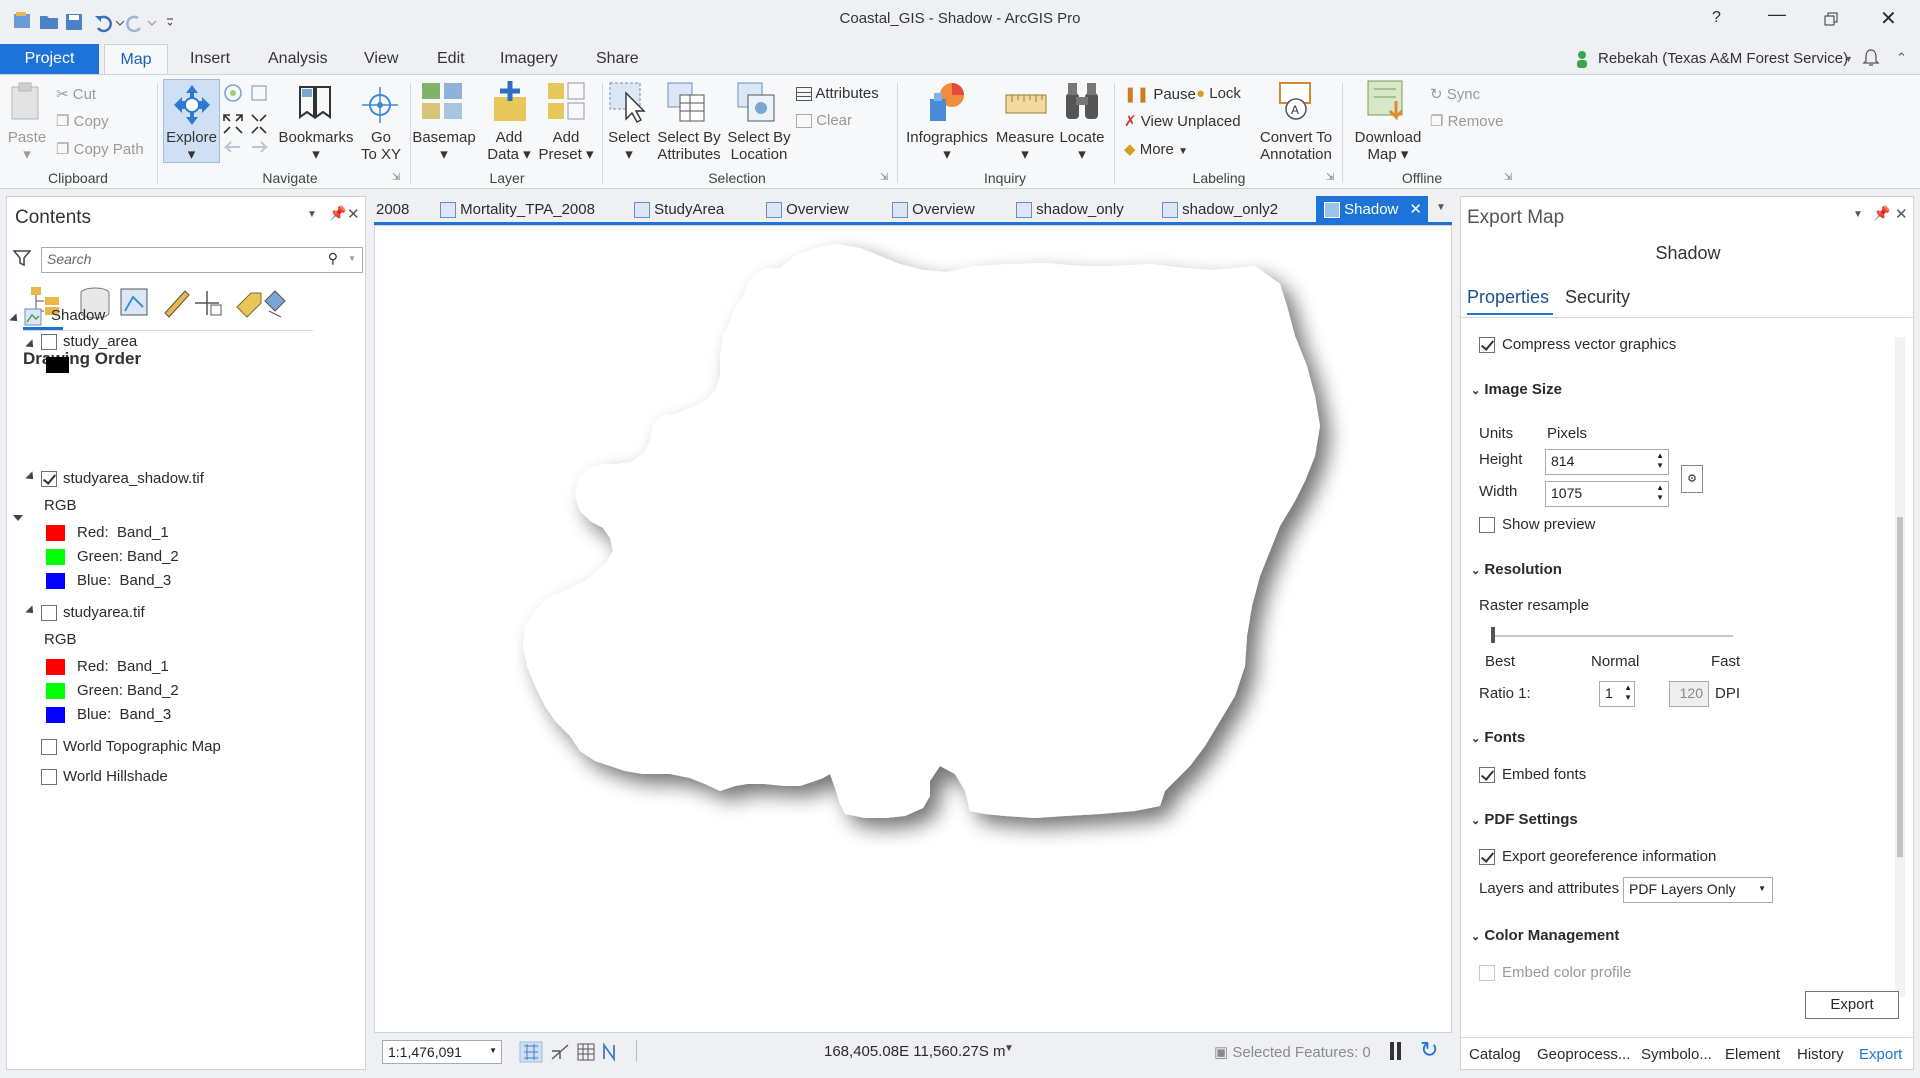 The image size is (1920, 1078). Describe the element at coordinates (617, 59) in the screenshot. I see `tab-share: Share` at that location.